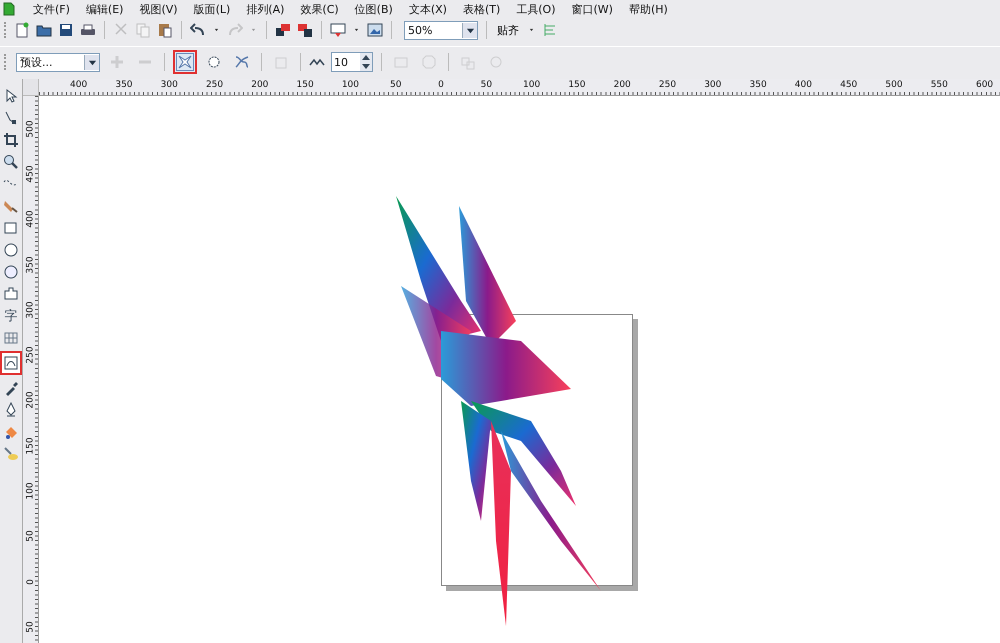  What do you see at coordinates (158, 9) in the screenshot?
I see `menu-item: 视图(V)` at bounding box center [158, 9].